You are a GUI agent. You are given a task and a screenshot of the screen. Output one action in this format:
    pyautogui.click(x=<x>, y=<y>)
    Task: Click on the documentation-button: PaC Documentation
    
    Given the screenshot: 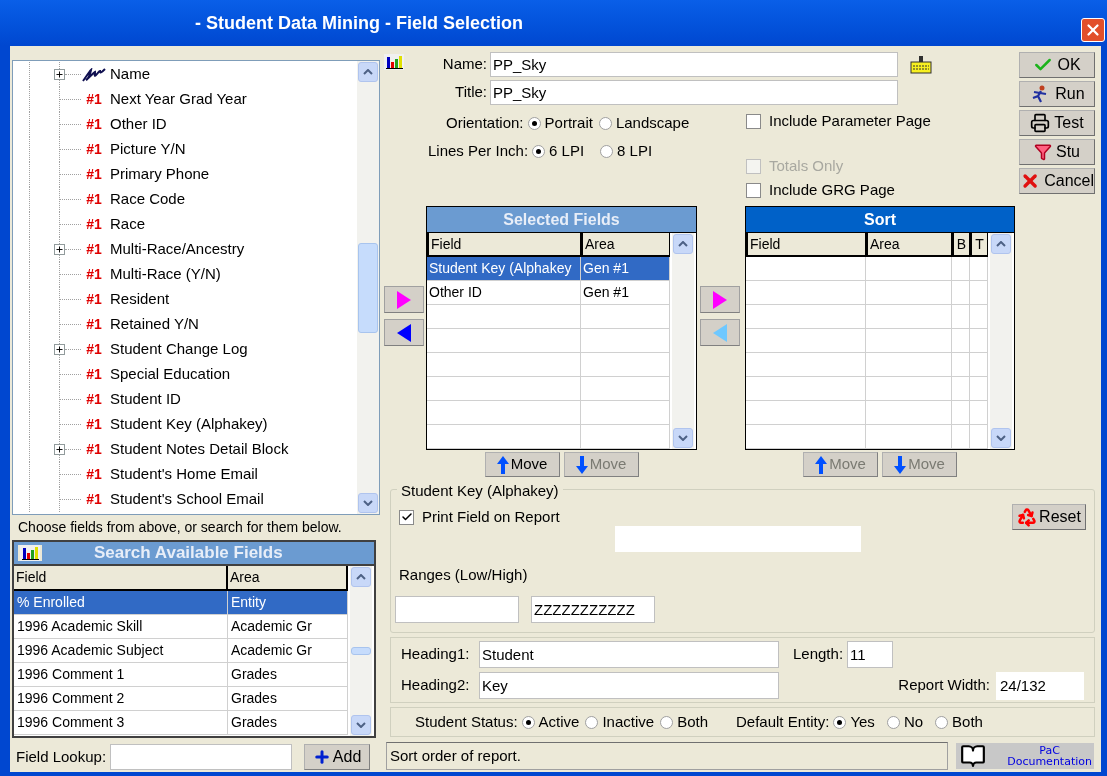 What is the action you would take?
    pyautogui.click(x=1025, y=756)
    